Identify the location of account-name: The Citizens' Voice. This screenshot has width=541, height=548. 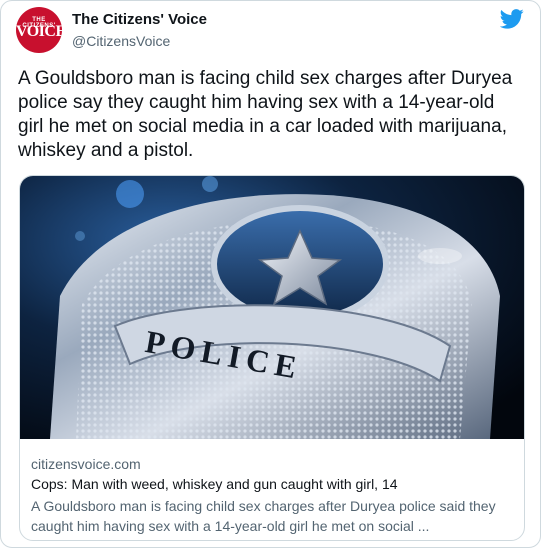
(139, 19).